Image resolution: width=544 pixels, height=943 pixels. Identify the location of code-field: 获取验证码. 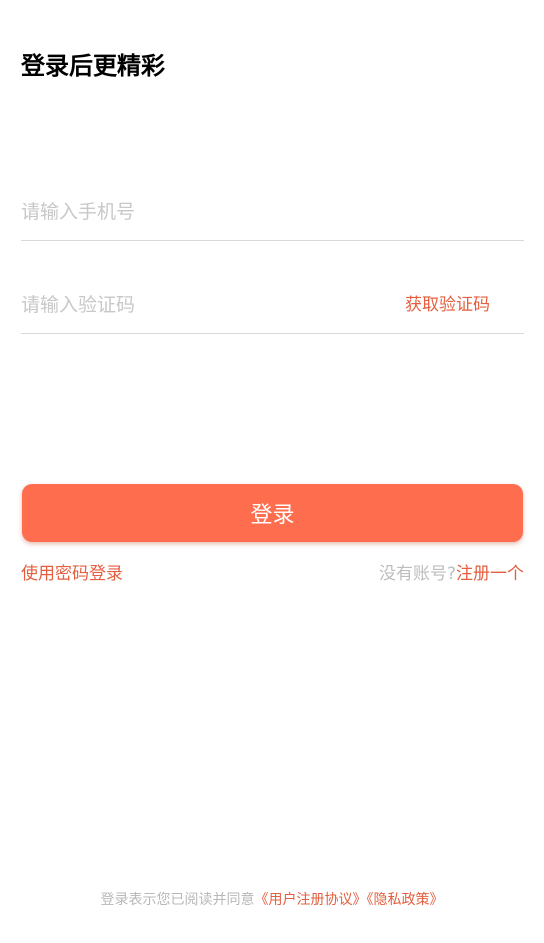
(272, 303).